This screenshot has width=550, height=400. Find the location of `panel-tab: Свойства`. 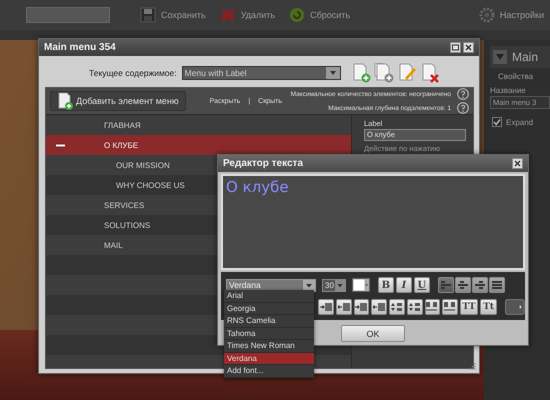

panel-tab: Свойства is located at coordinates (524, 76).